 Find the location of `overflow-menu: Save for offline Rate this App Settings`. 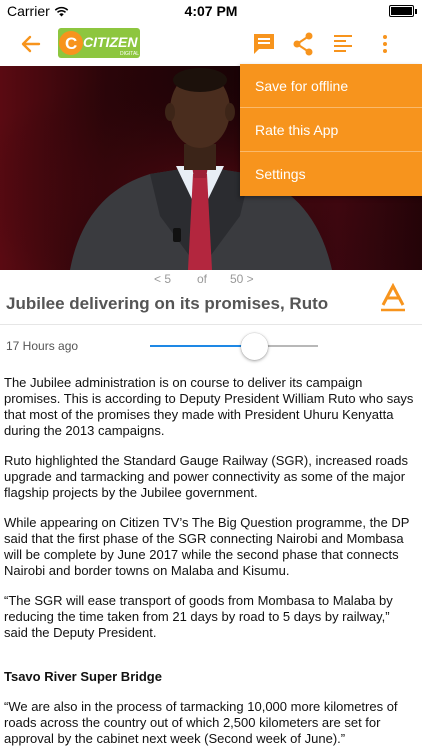

overflow-menu: Save for offline Rate this App Settings is located at coordinates (331, 130).